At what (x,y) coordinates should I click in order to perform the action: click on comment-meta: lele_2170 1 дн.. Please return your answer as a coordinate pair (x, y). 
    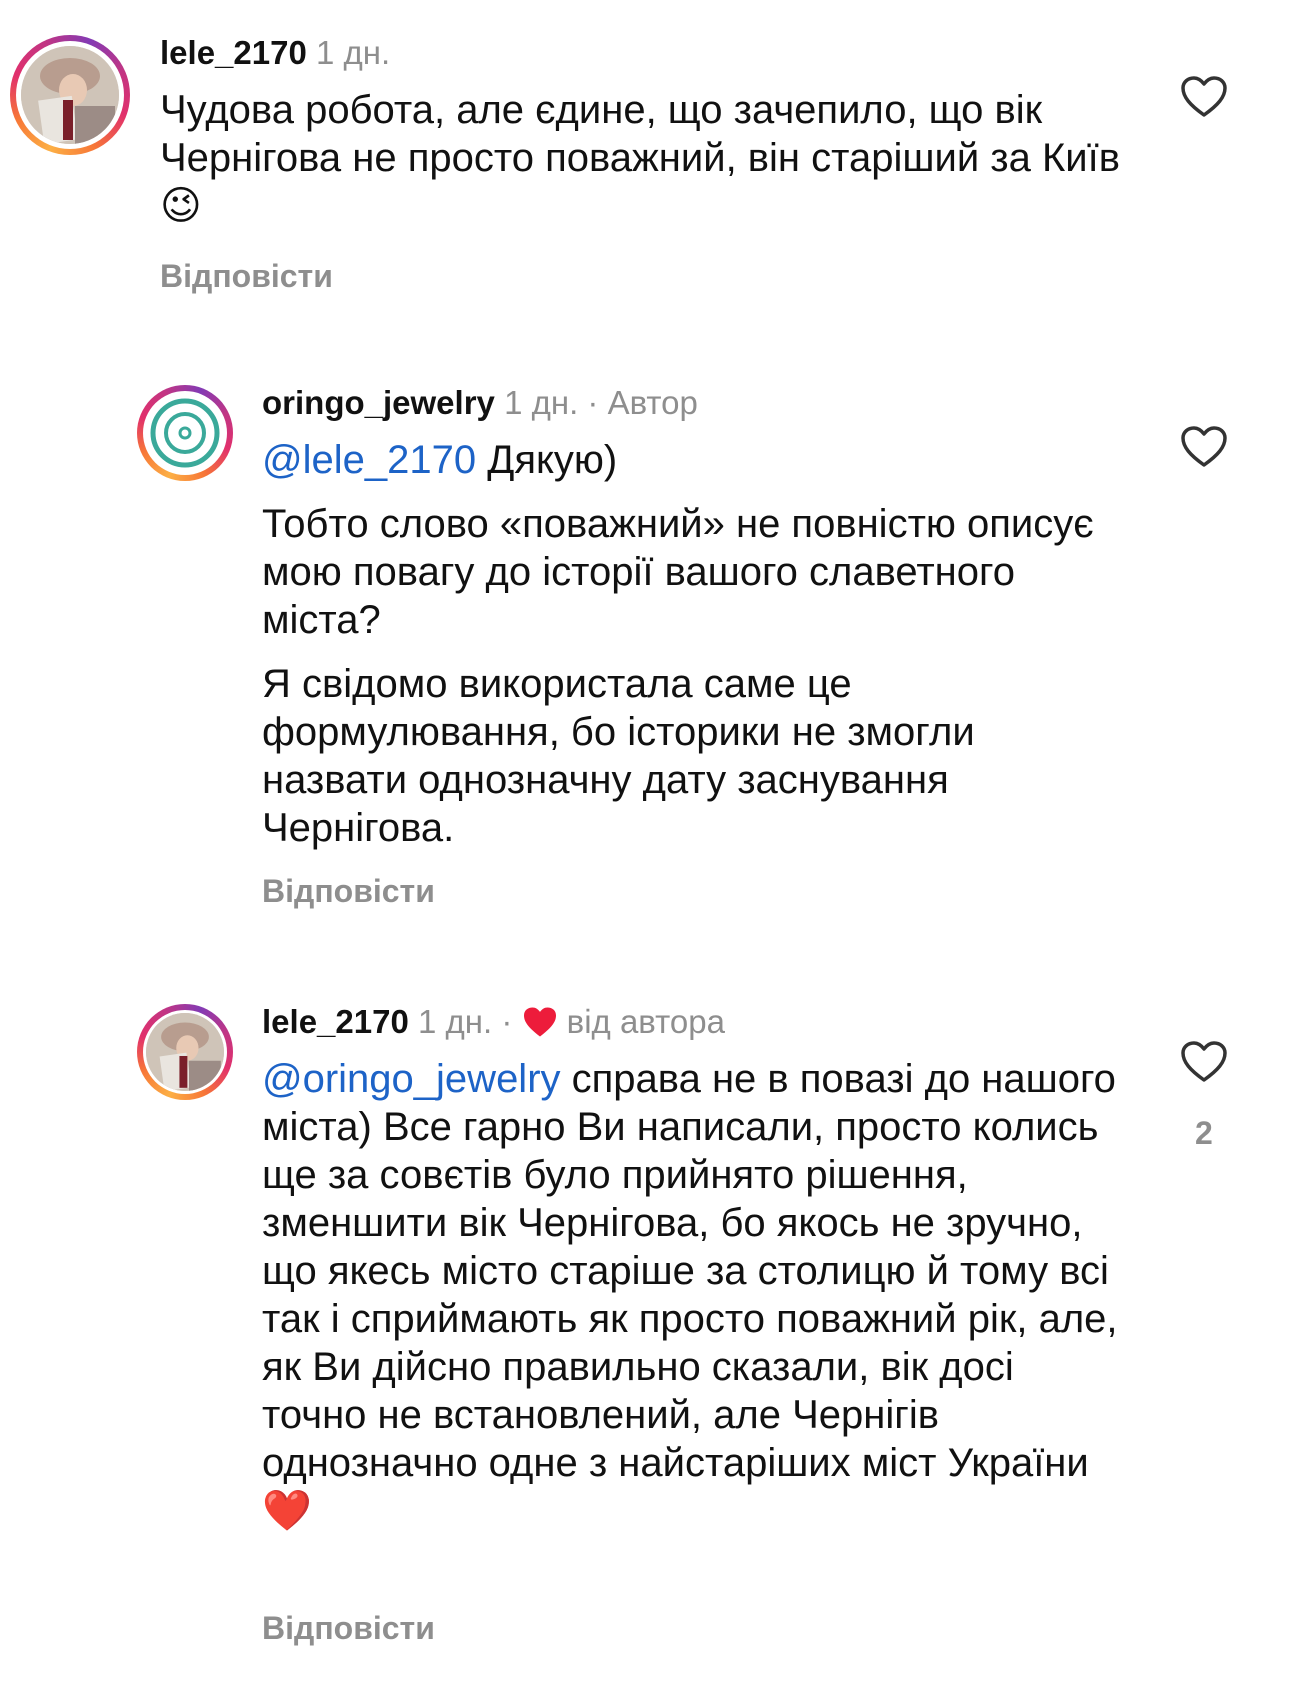
    Looking at the image, I should click on (275, 53).